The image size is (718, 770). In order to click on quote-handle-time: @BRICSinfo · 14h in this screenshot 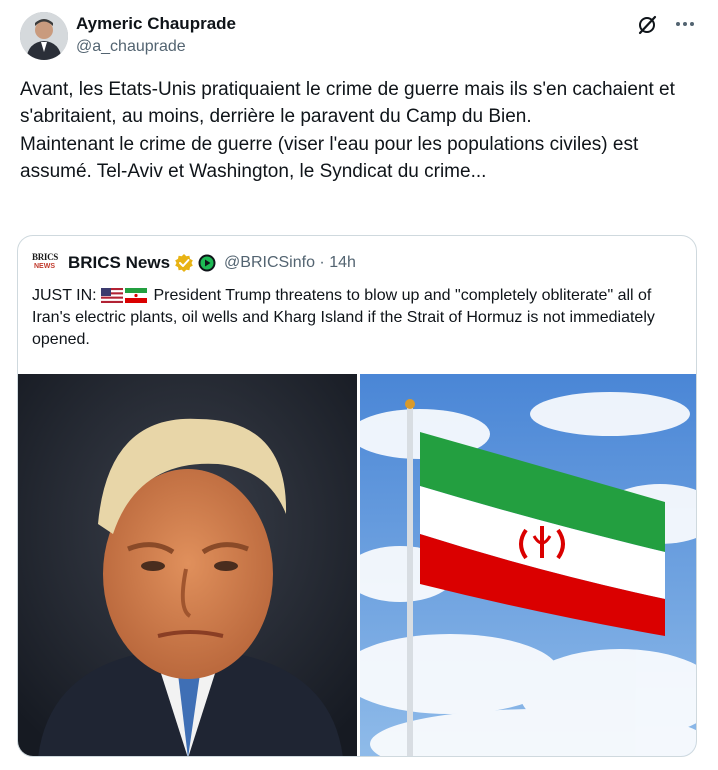, I will do `click(290, 263)`.